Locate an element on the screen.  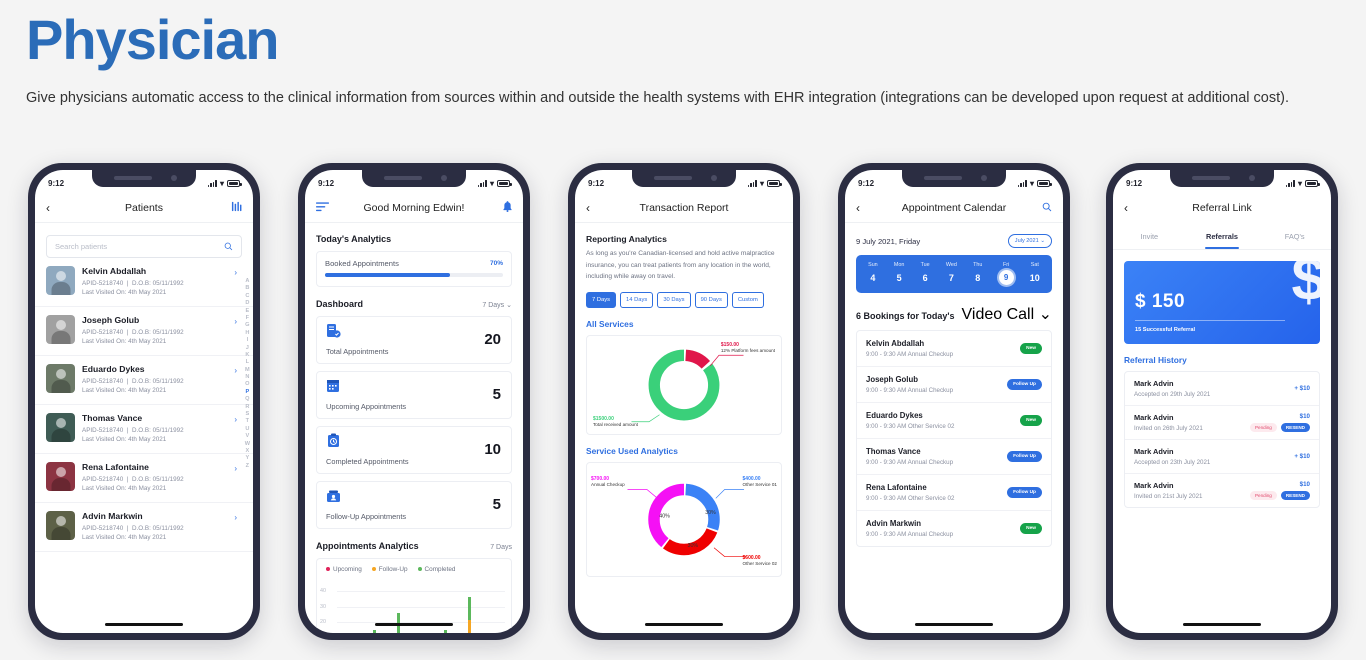
alpha-index-letter: W is located at coordinates (247, 444).